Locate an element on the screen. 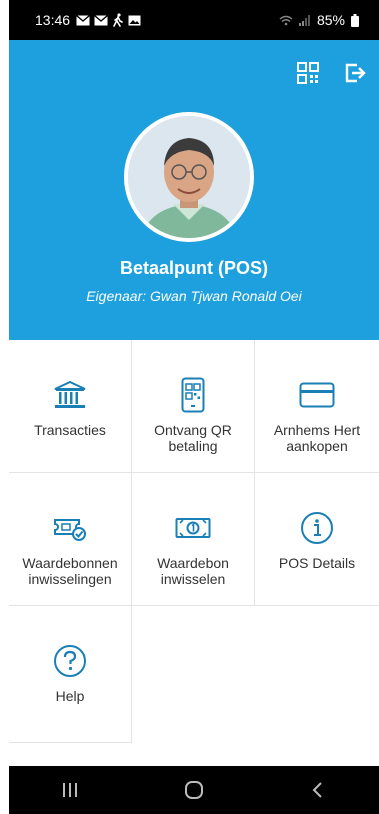  tile-label: Arnhems Hert aankopen is located at coordinates (317, 438).